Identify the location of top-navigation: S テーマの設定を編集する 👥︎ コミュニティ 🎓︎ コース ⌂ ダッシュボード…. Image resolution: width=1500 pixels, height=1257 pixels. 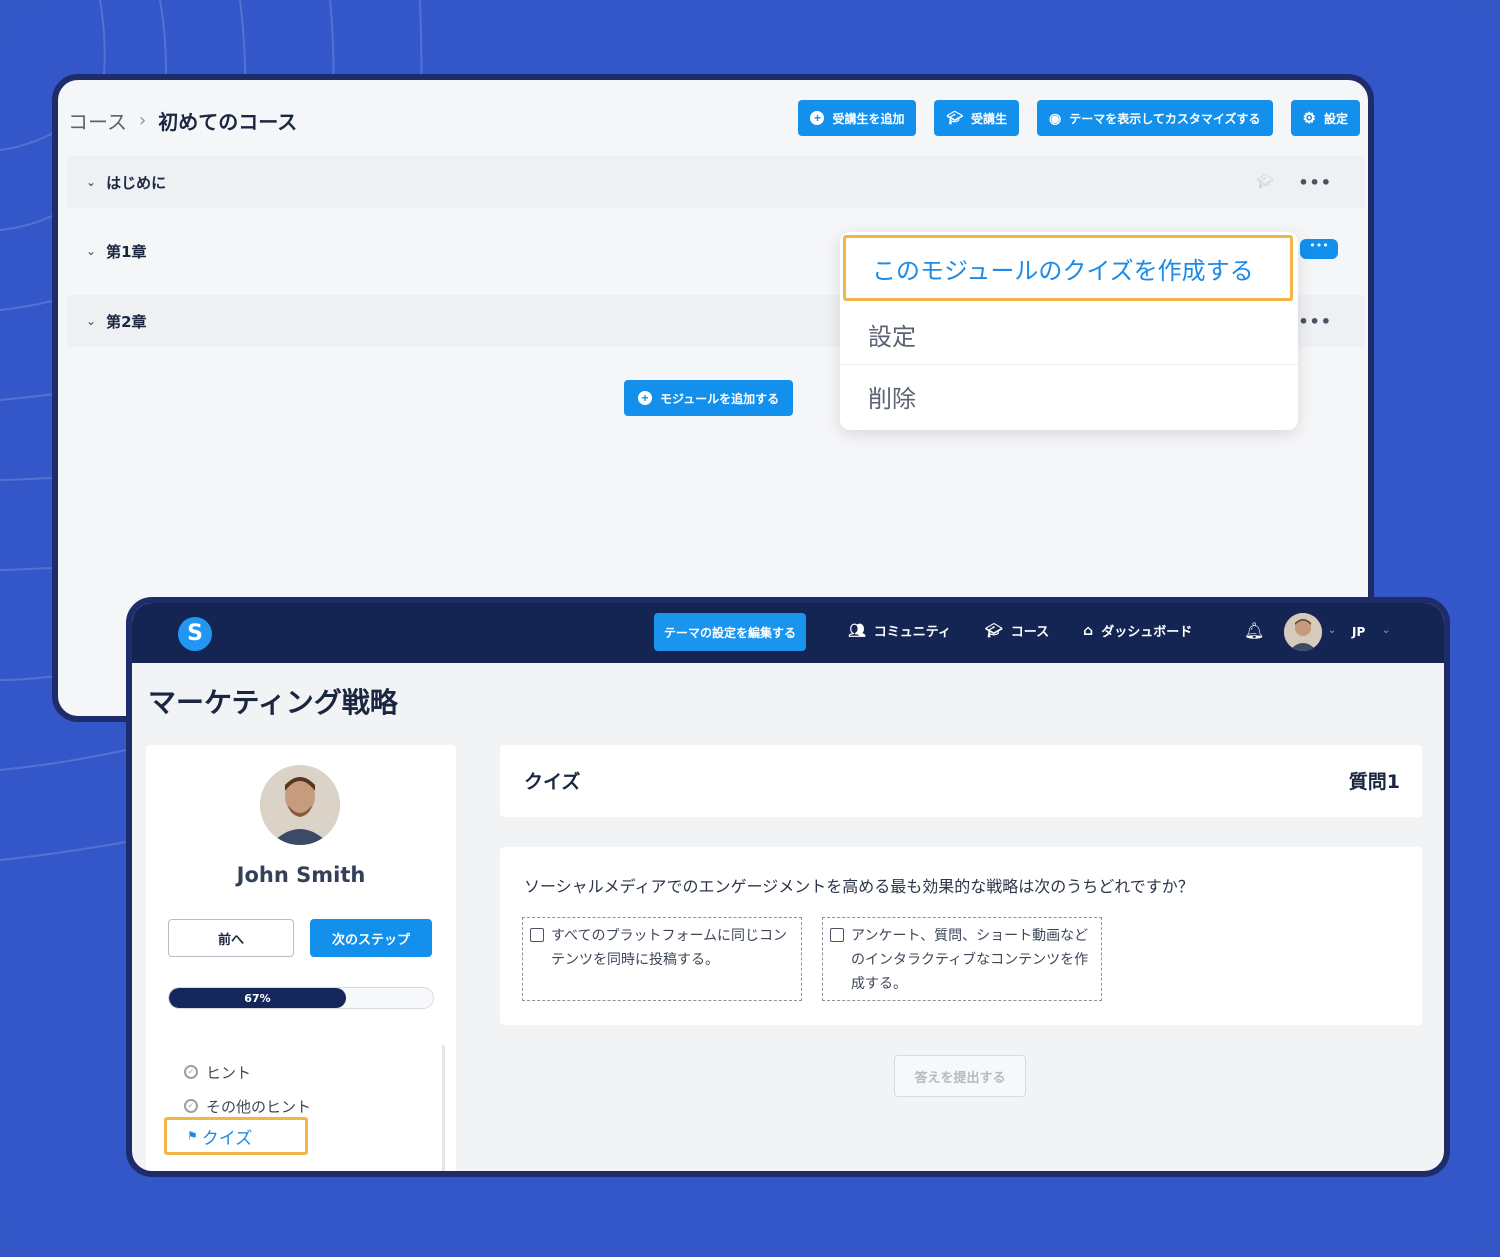
(788, 633).